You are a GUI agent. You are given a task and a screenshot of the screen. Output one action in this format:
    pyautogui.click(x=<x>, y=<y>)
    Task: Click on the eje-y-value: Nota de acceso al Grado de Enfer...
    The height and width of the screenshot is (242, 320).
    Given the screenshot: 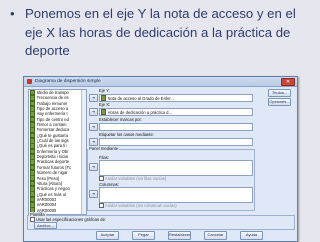 What is the action you would take?
    pyautogui.click(x=141, y=98)
    